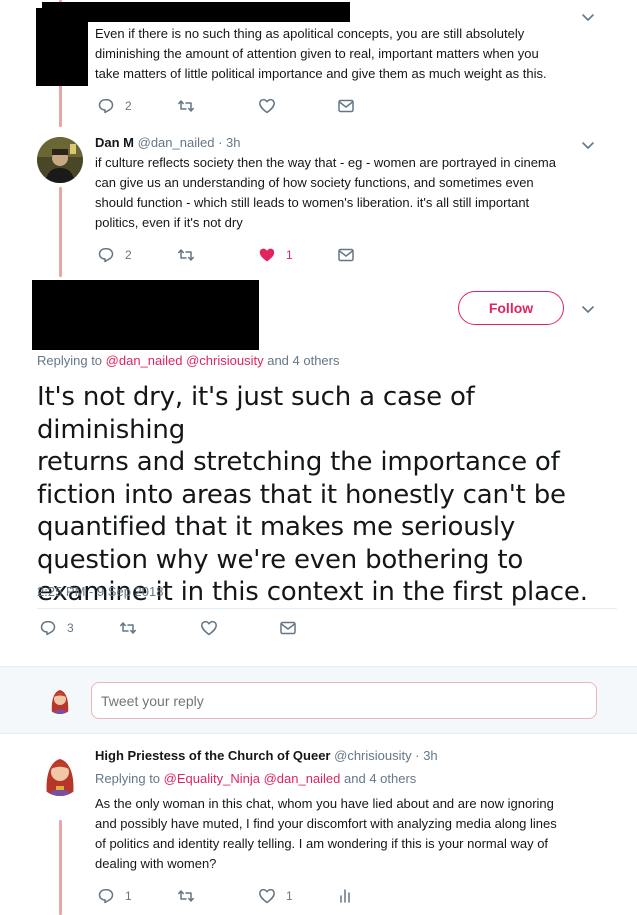  Describe the element at coordinates (100, 591) in the screenshot. I see `tweet-timestamp: 2:25 PM - 9 Sep 2018` at that location.